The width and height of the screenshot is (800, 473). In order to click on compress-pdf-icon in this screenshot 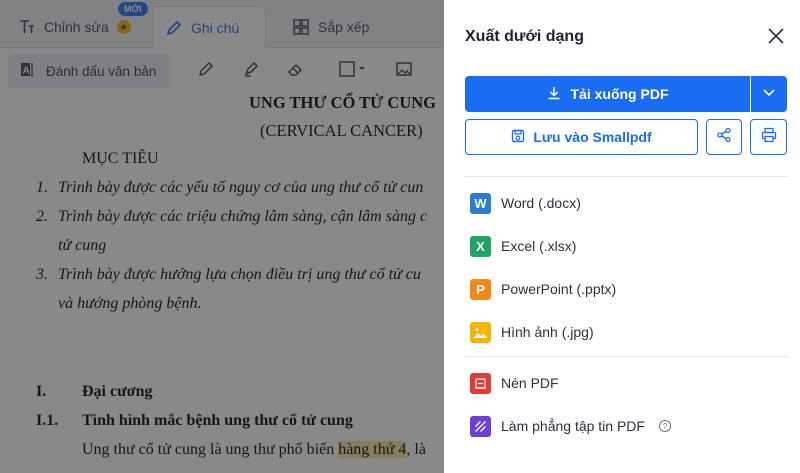, I will do `click(480, 383)`.